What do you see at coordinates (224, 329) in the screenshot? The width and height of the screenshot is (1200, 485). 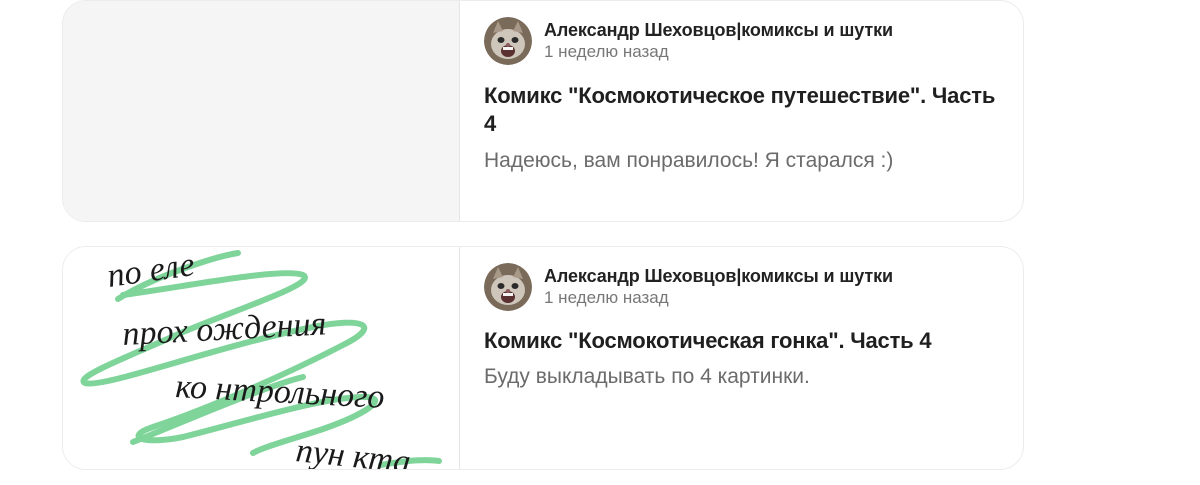 I see `svg-text: прох ождения` at bounding box center [224, 329].